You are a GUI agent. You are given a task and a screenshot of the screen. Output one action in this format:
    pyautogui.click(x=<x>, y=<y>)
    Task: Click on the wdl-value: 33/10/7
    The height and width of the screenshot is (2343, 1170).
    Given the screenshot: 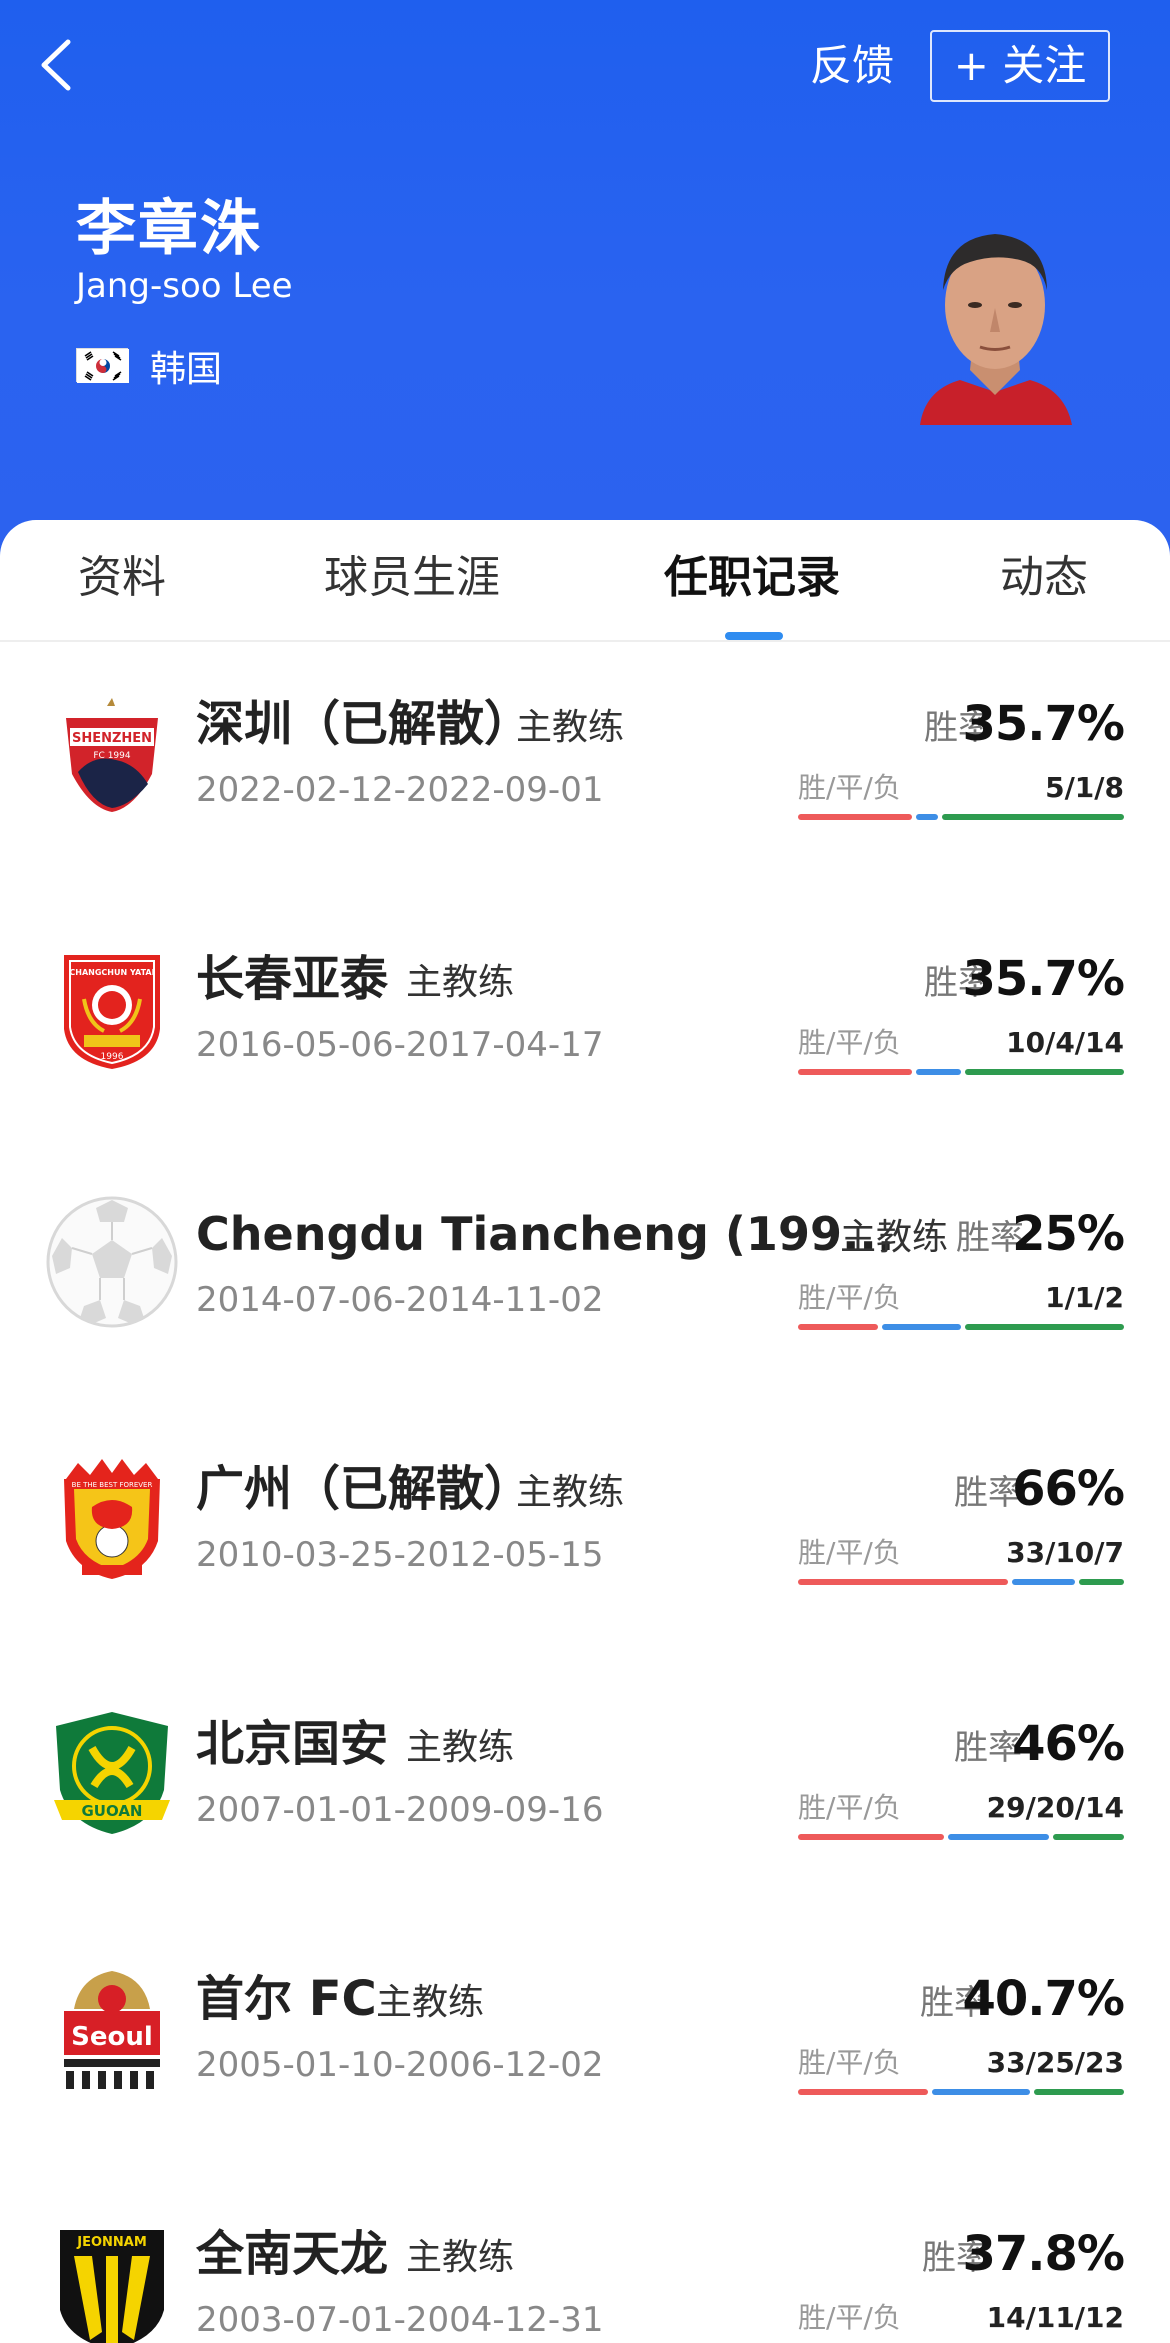 What is the action you would take?
    pyautogui.click(x=1065, y=1552)
    